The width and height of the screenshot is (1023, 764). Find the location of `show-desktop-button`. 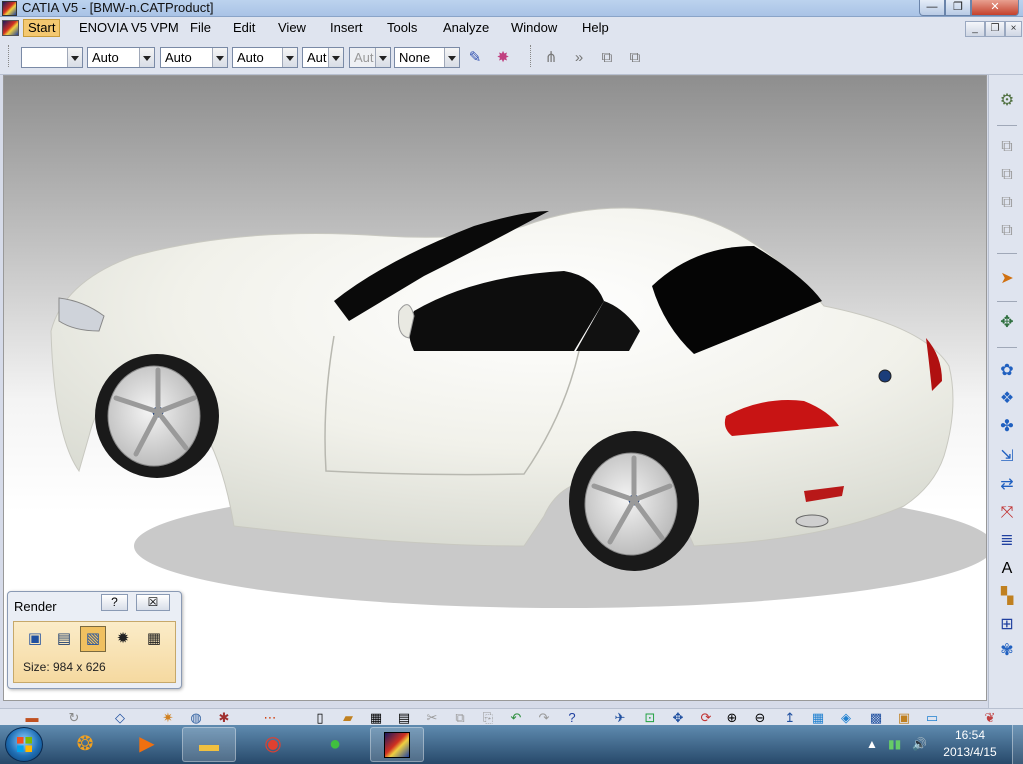

show-desktop-button is located at coordinates (1017, 744).